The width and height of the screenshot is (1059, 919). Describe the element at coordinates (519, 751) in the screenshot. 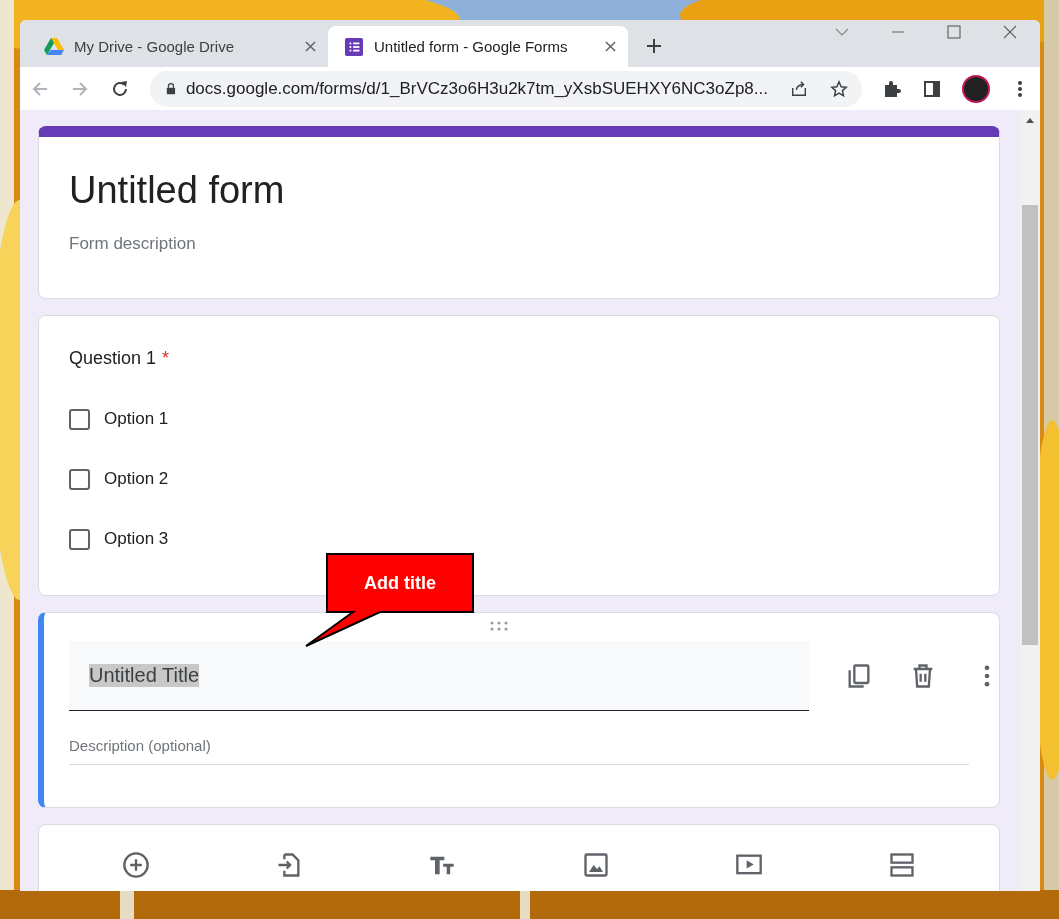

I see `description-field: Description (optional)` at that location.